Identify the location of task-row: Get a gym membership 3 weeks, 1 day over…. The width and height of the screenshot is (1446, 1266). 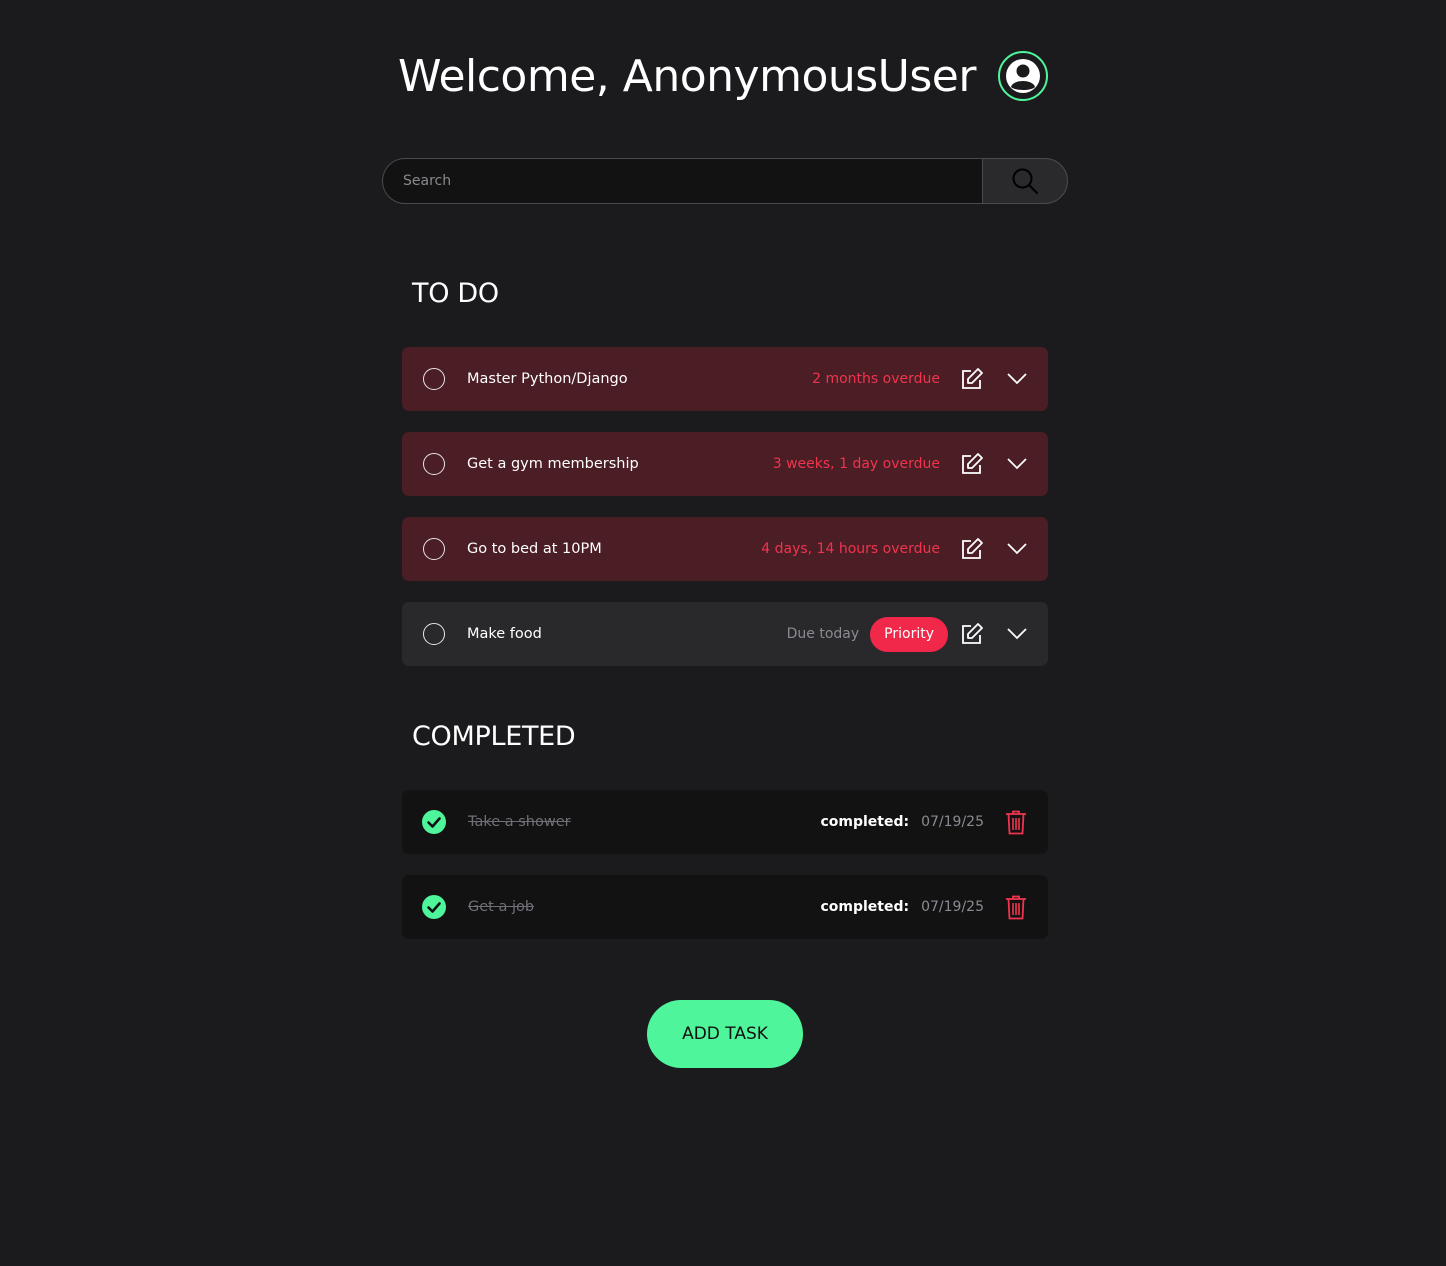
(725, 464).